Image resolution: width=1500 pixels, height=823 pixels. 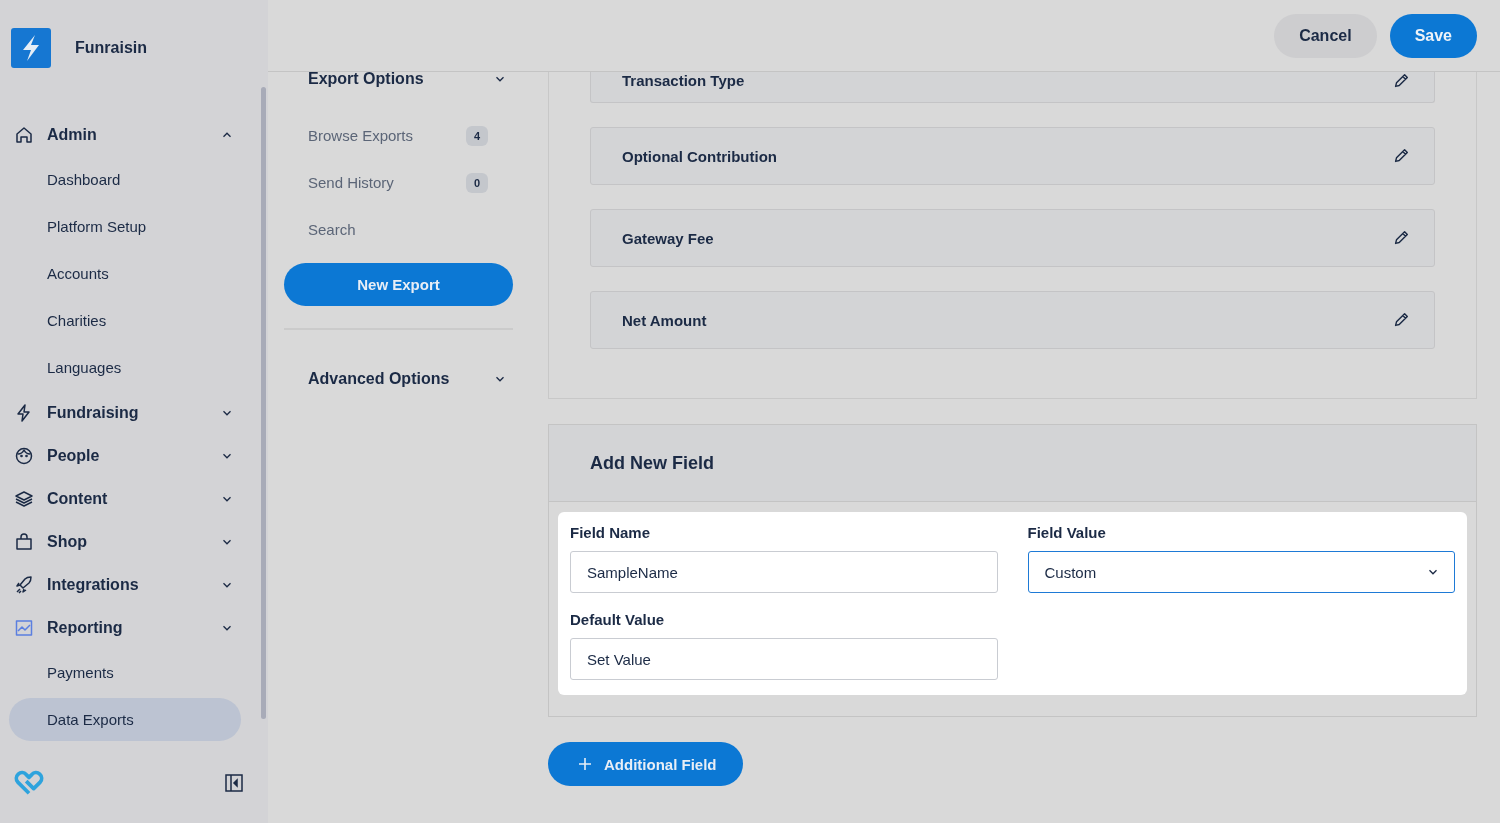 I want to click on save-button: Save, so click(x=1433, y=35).